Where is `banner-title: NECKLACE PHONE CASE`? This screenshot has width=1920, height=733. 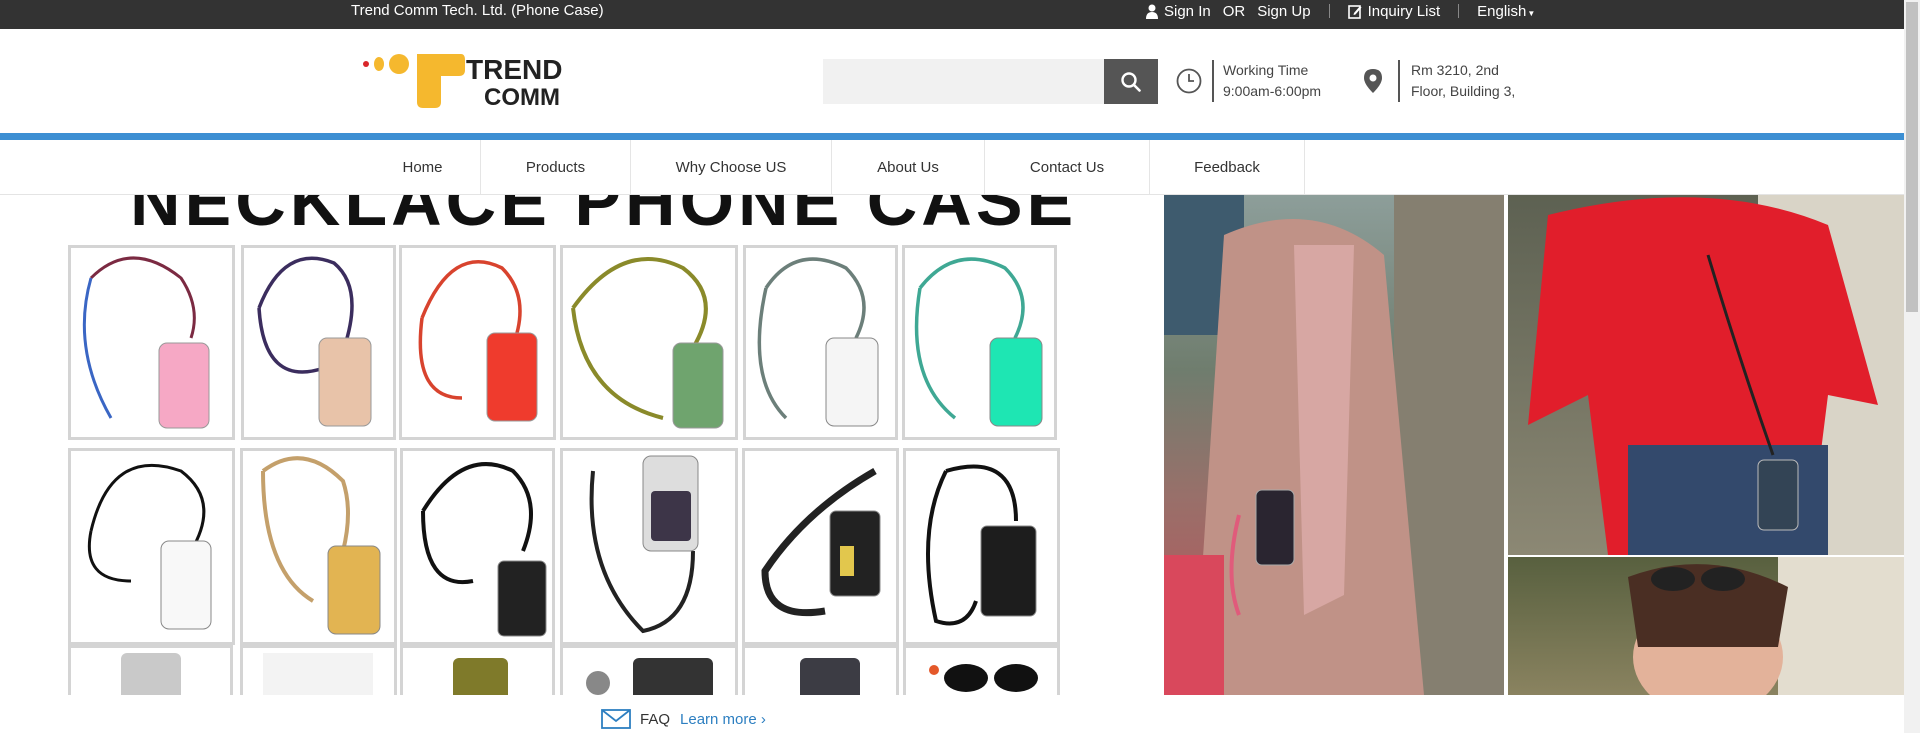
banner-title: NECKLACE PHONE CASE is located at coordinates (604, 217).